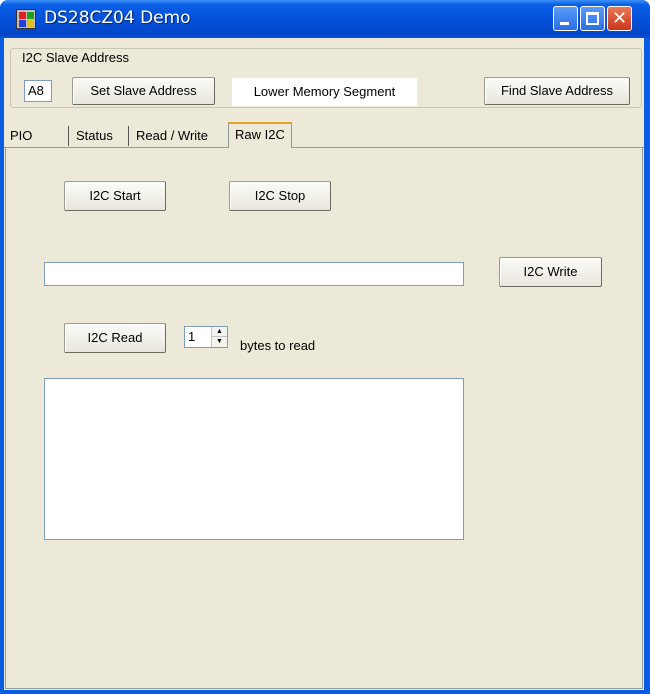  I want to click on stepper-up-icon: ▲, so click(219, 332).